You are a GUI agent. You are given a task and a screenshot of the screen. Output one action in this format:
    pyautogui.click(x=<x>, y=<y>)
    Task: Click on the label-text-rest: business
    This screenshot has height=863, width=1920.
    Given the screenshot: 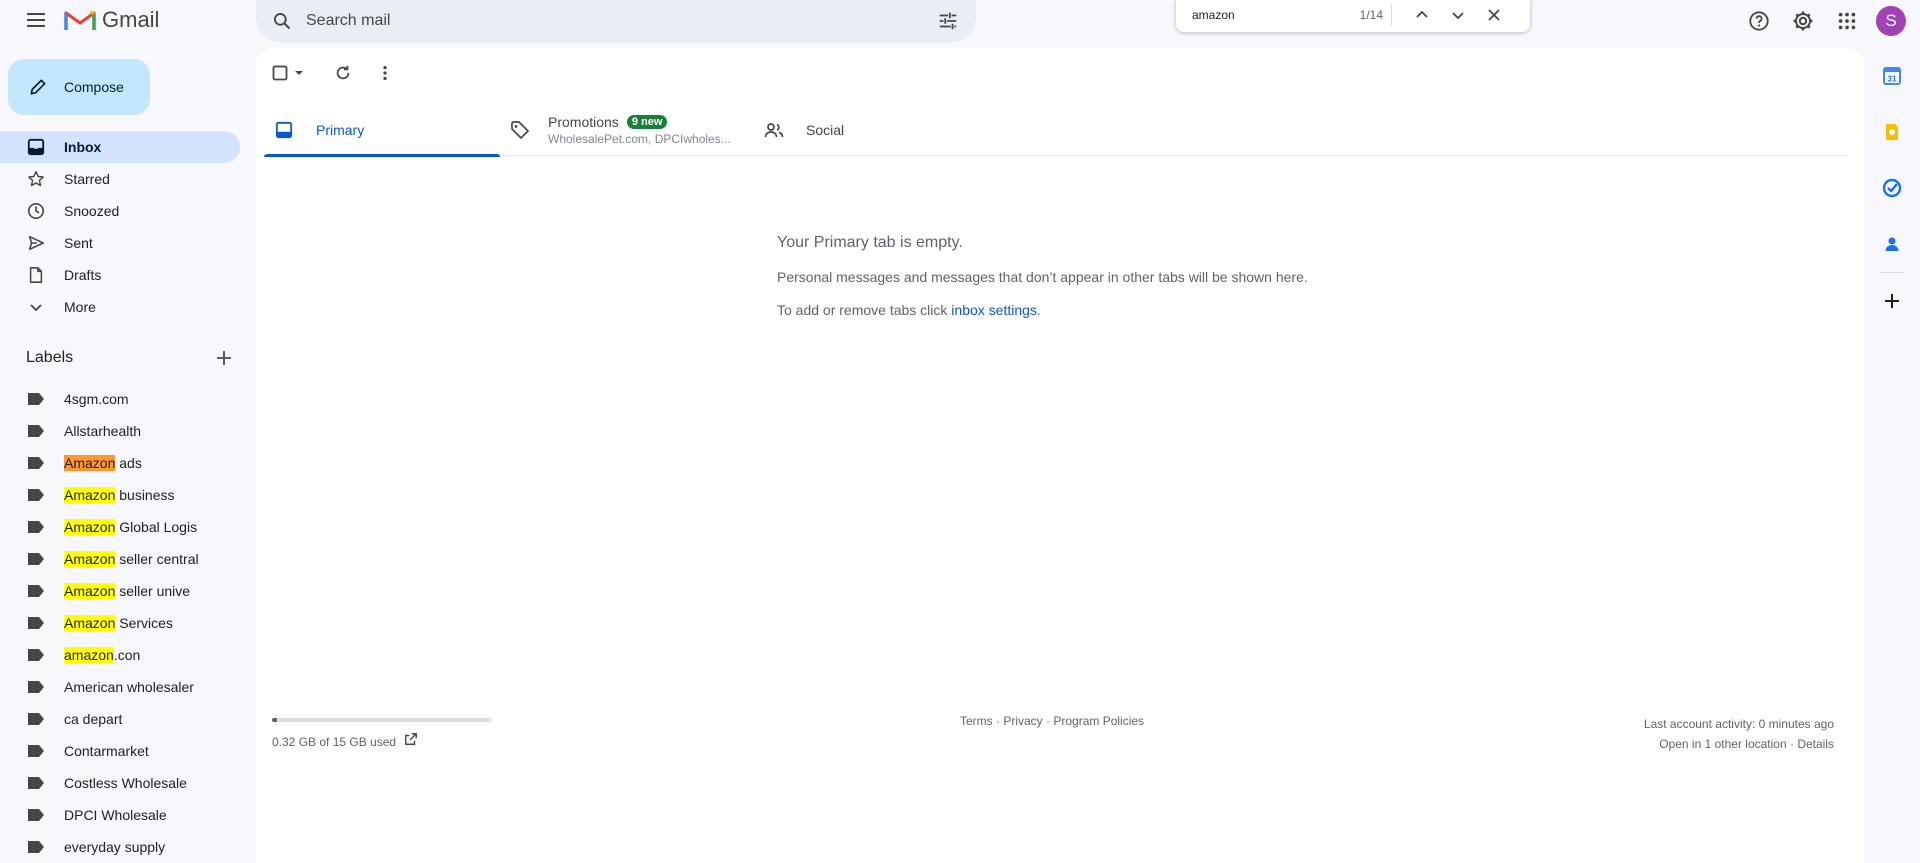 What is the action you would take?
    pyautogui.click(x=145, y=495)
    